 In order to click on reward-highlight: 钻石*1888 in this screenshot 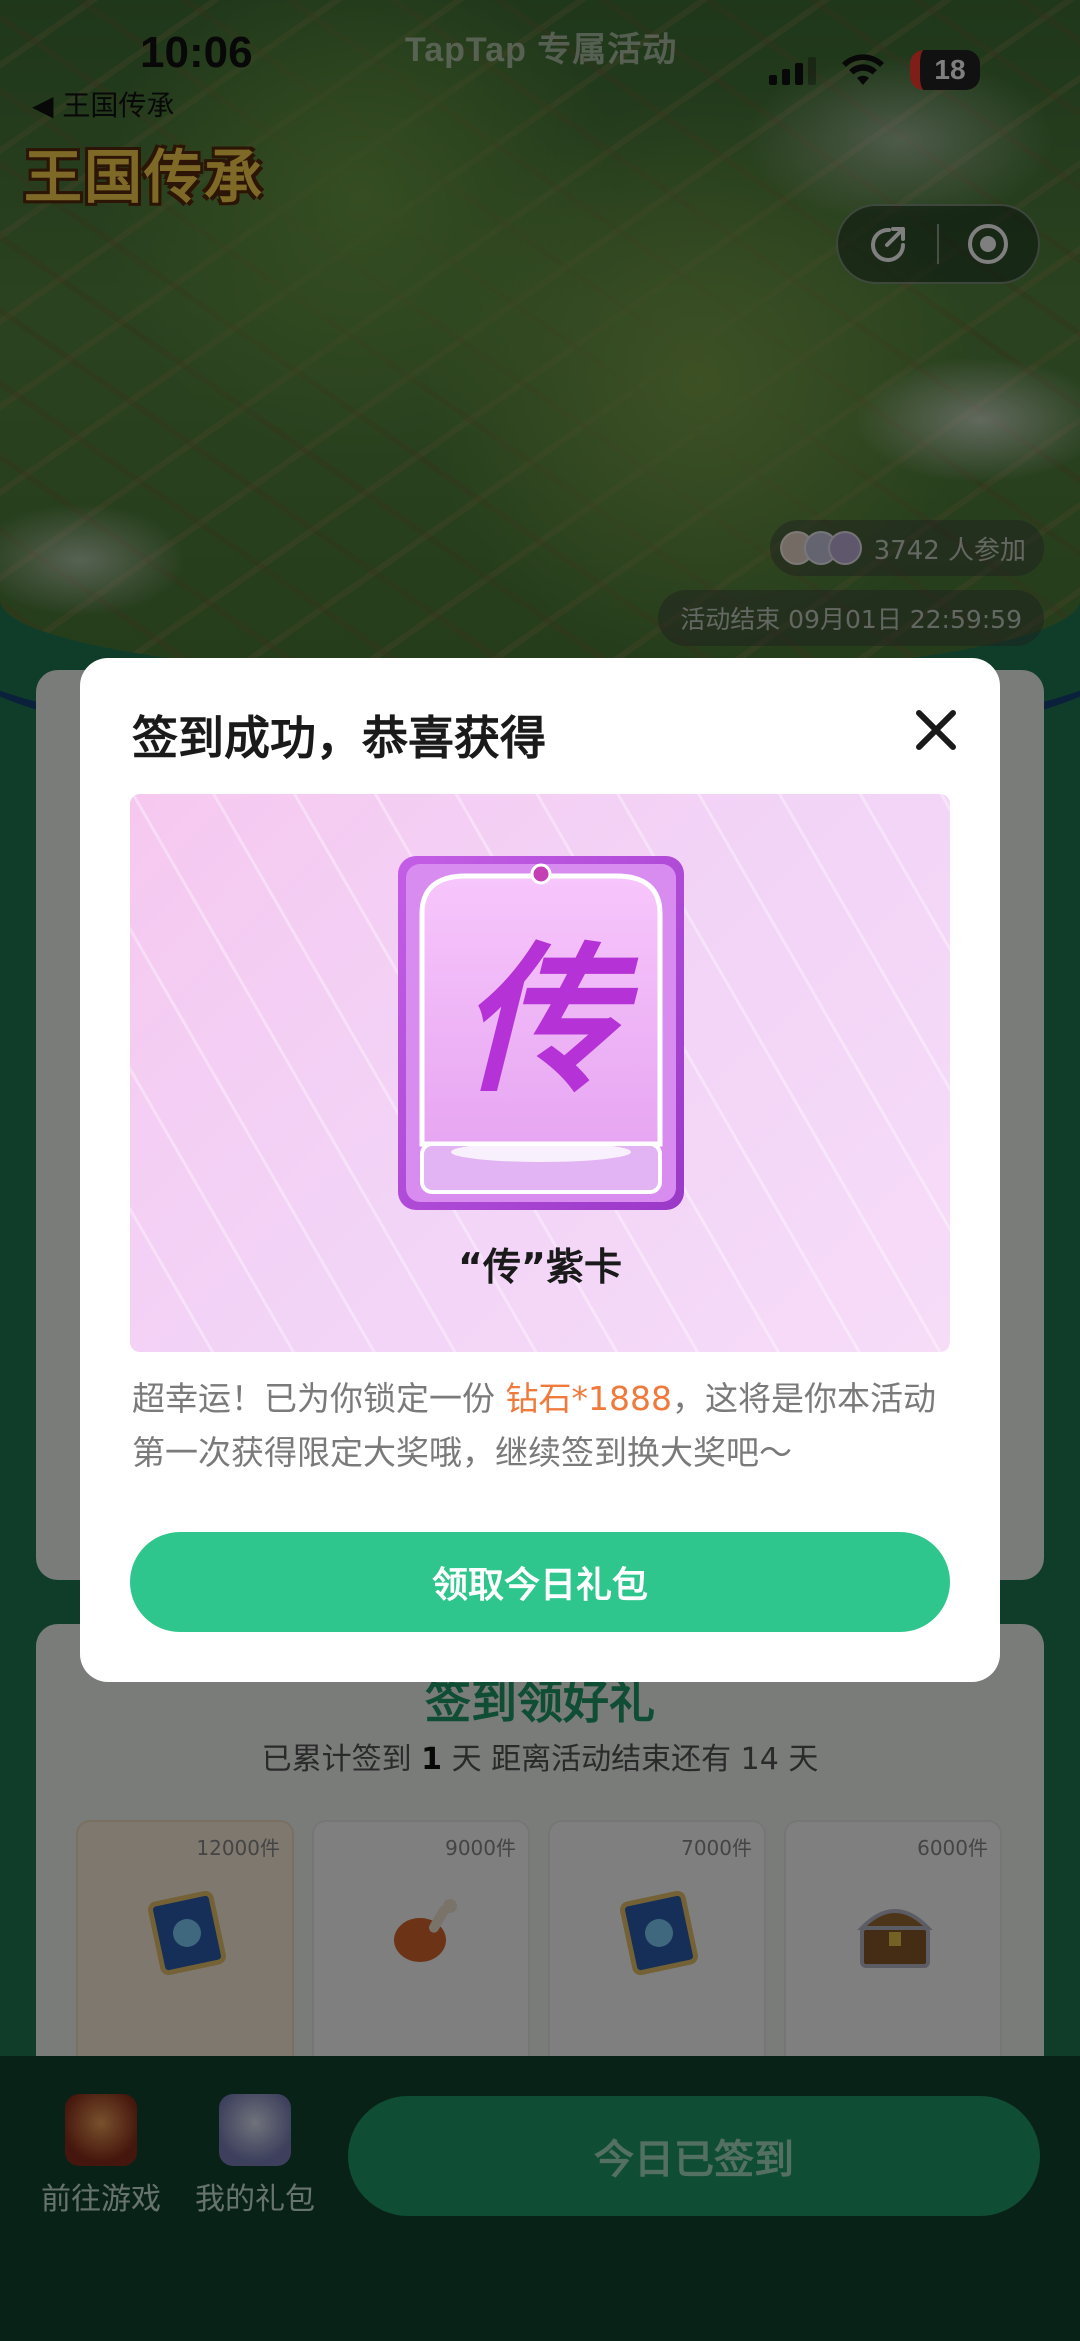, I will do `click(588, 1398)`.